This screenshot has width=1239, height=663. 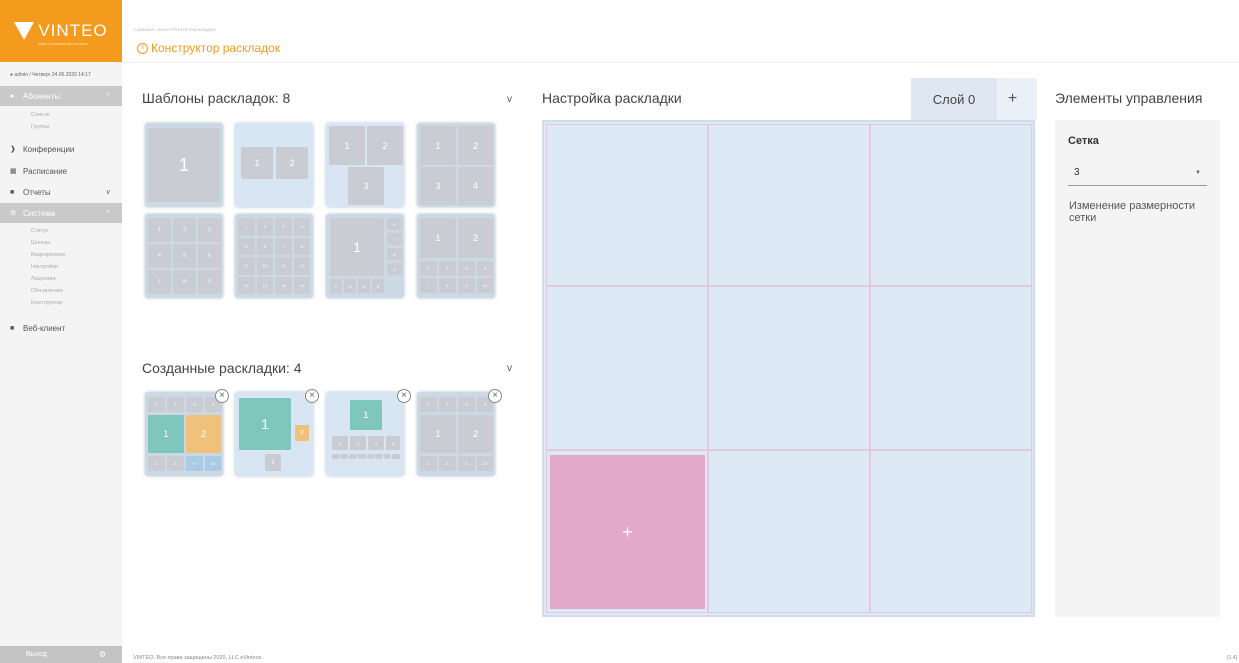 What do you see at coordinates (456, 165) in the screenshot?
I see `template-4: 1 2 3 4` at bounding box center [456, 165].